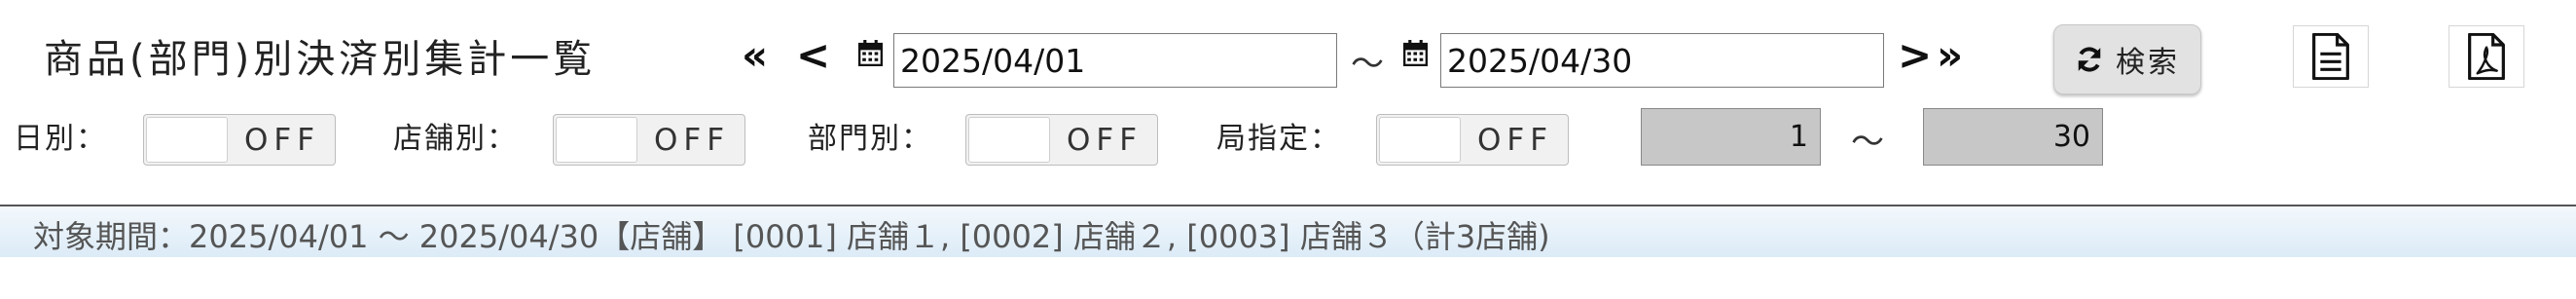 The width and height of the screenshot is (2576, 299). What do you see at coordinates (455, 139) in the screenshot?
I see `store-toggle-label: 店舗別：` at bounding box center [455, 139].